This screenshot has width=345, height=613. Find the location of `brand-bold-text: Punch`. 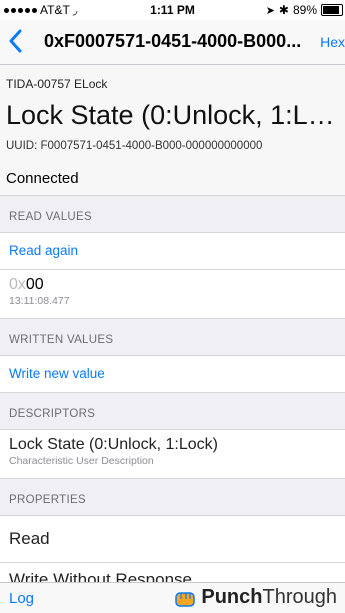

brand-bold-text: Punch is located at coordinates (232, 597).